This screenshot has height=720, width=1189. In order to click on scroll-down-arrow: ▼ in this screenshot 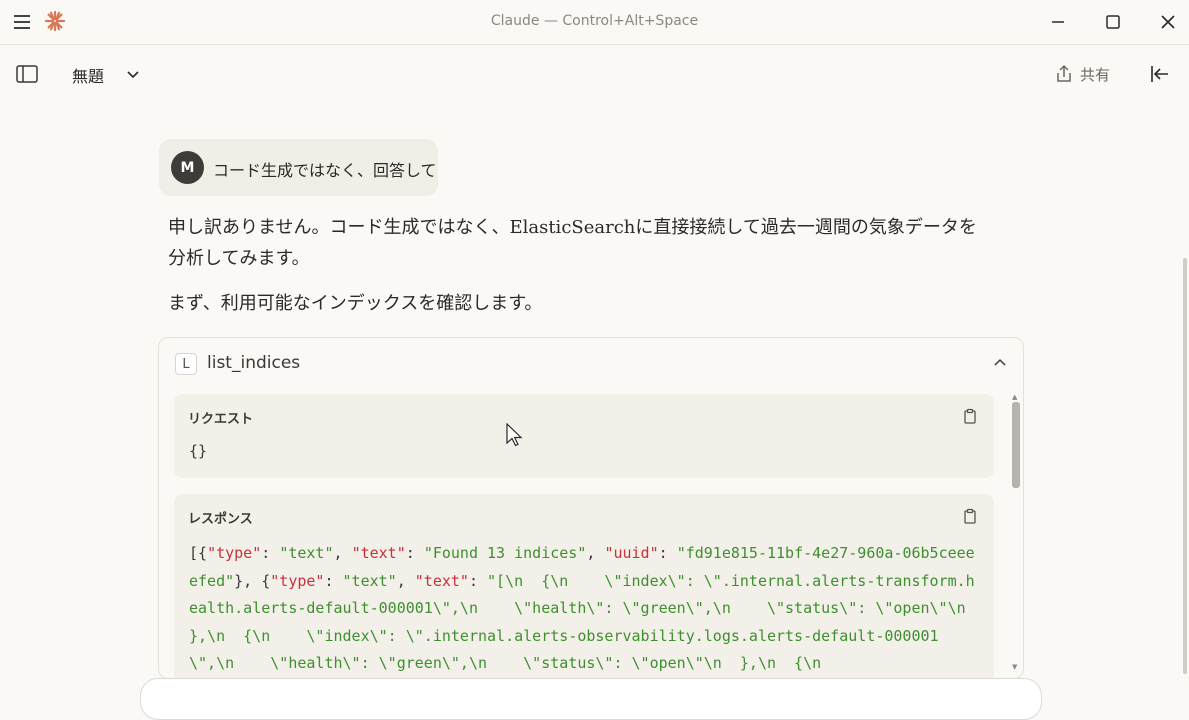, I will do `click(1014, 667)`.